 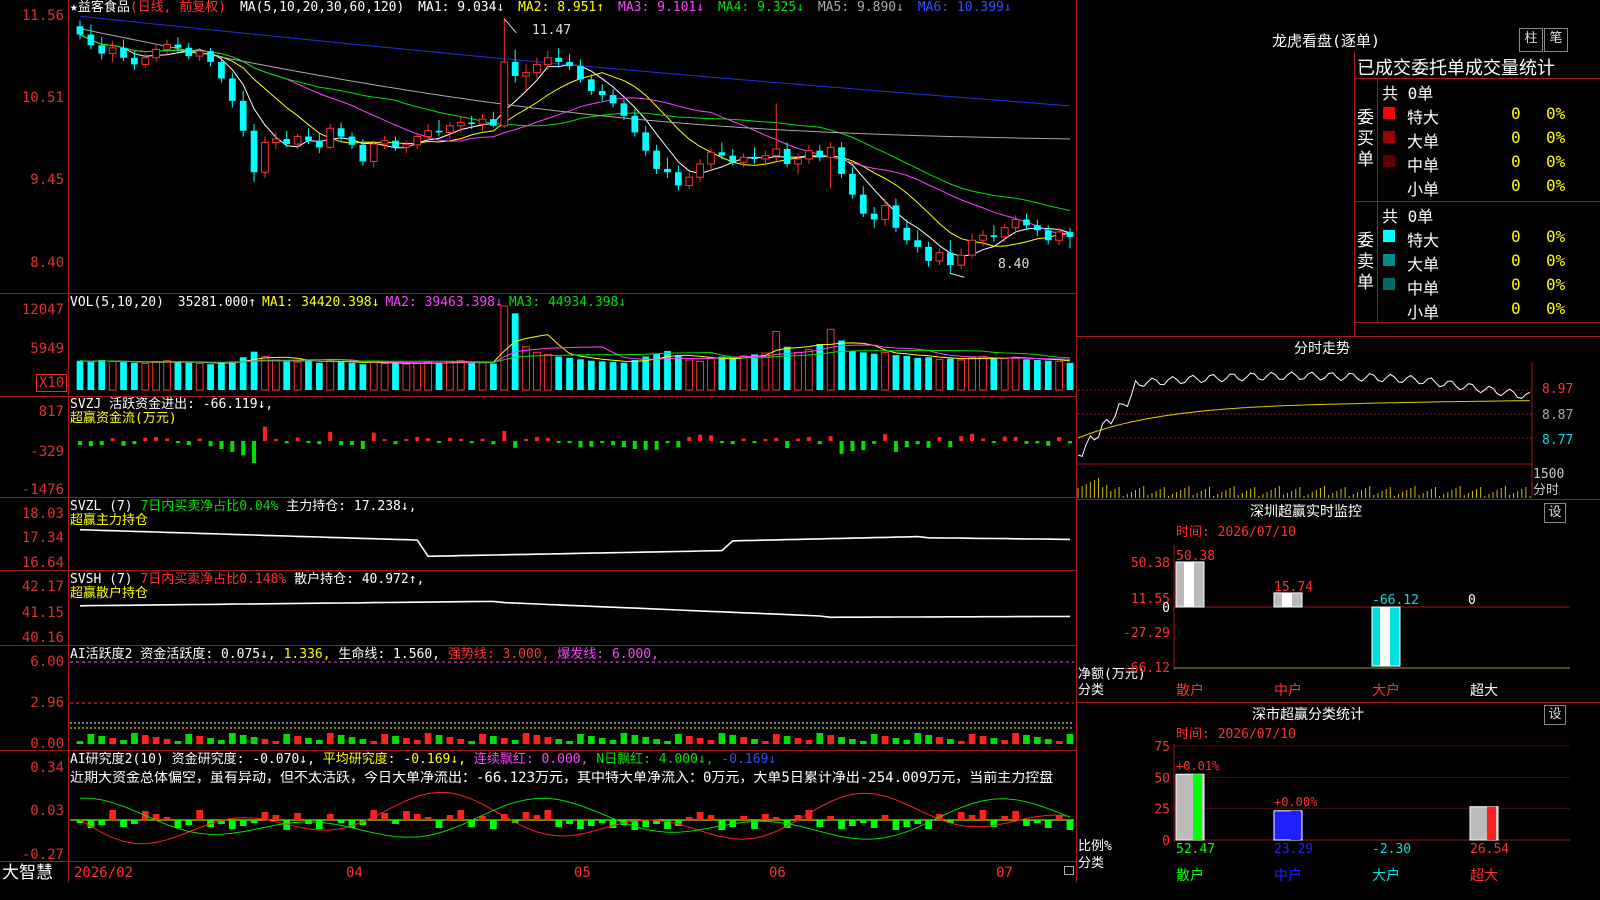 I want to click on class-tick: 0, so click(x=1166, y=841).